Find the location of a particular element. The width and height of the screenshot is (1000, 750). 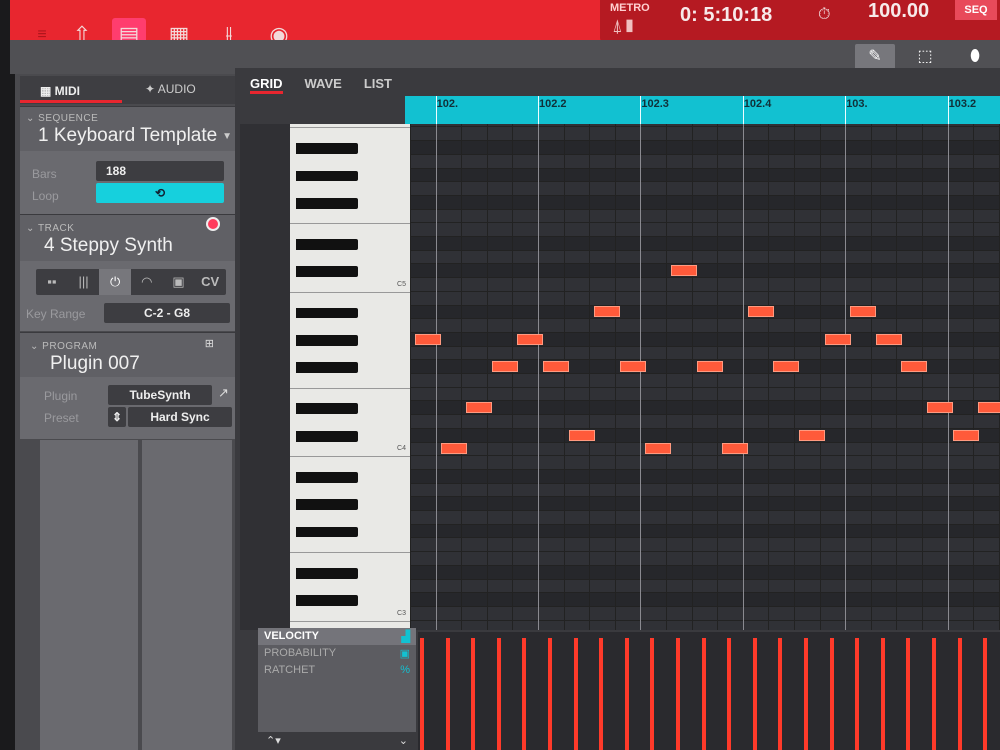

select-icon: ⬚ is located at coordinates (925, 57).